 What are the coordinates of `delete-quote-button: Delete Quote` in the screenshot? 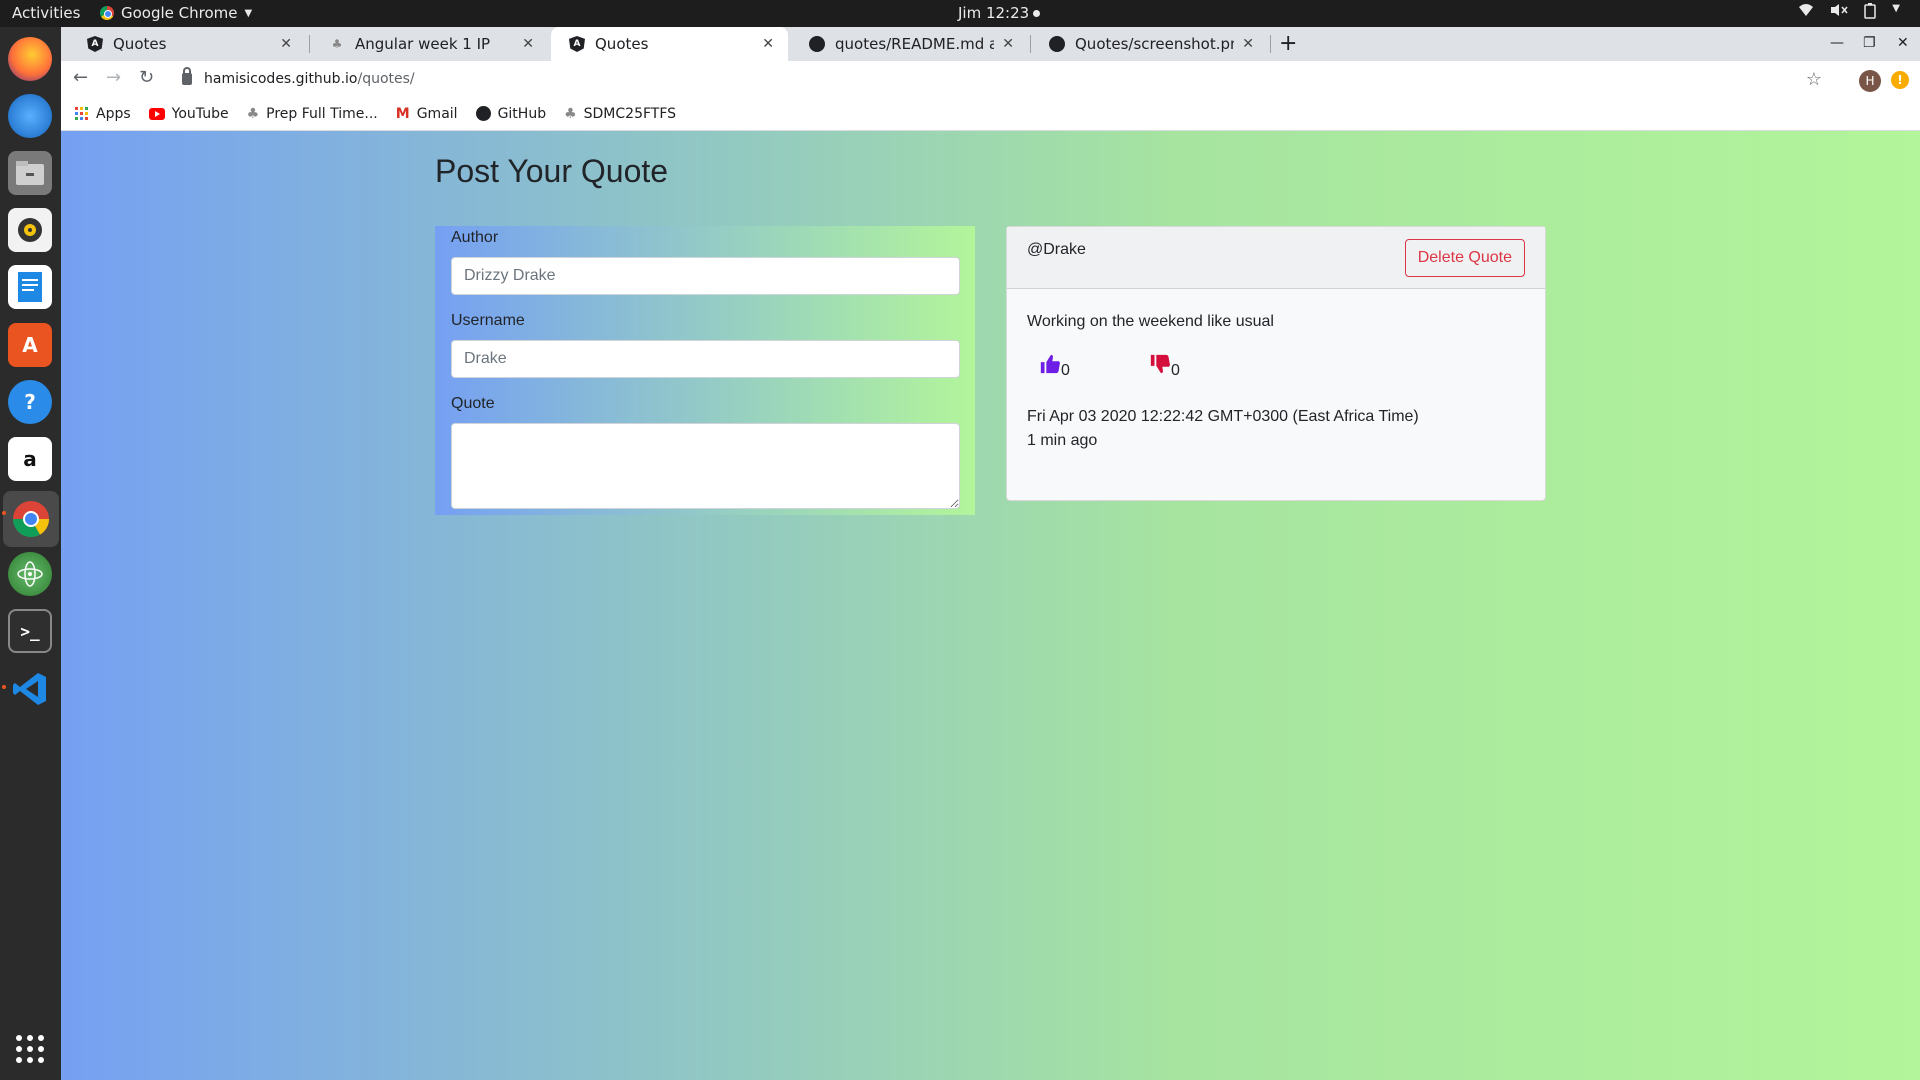 It's located at (1464, 258).